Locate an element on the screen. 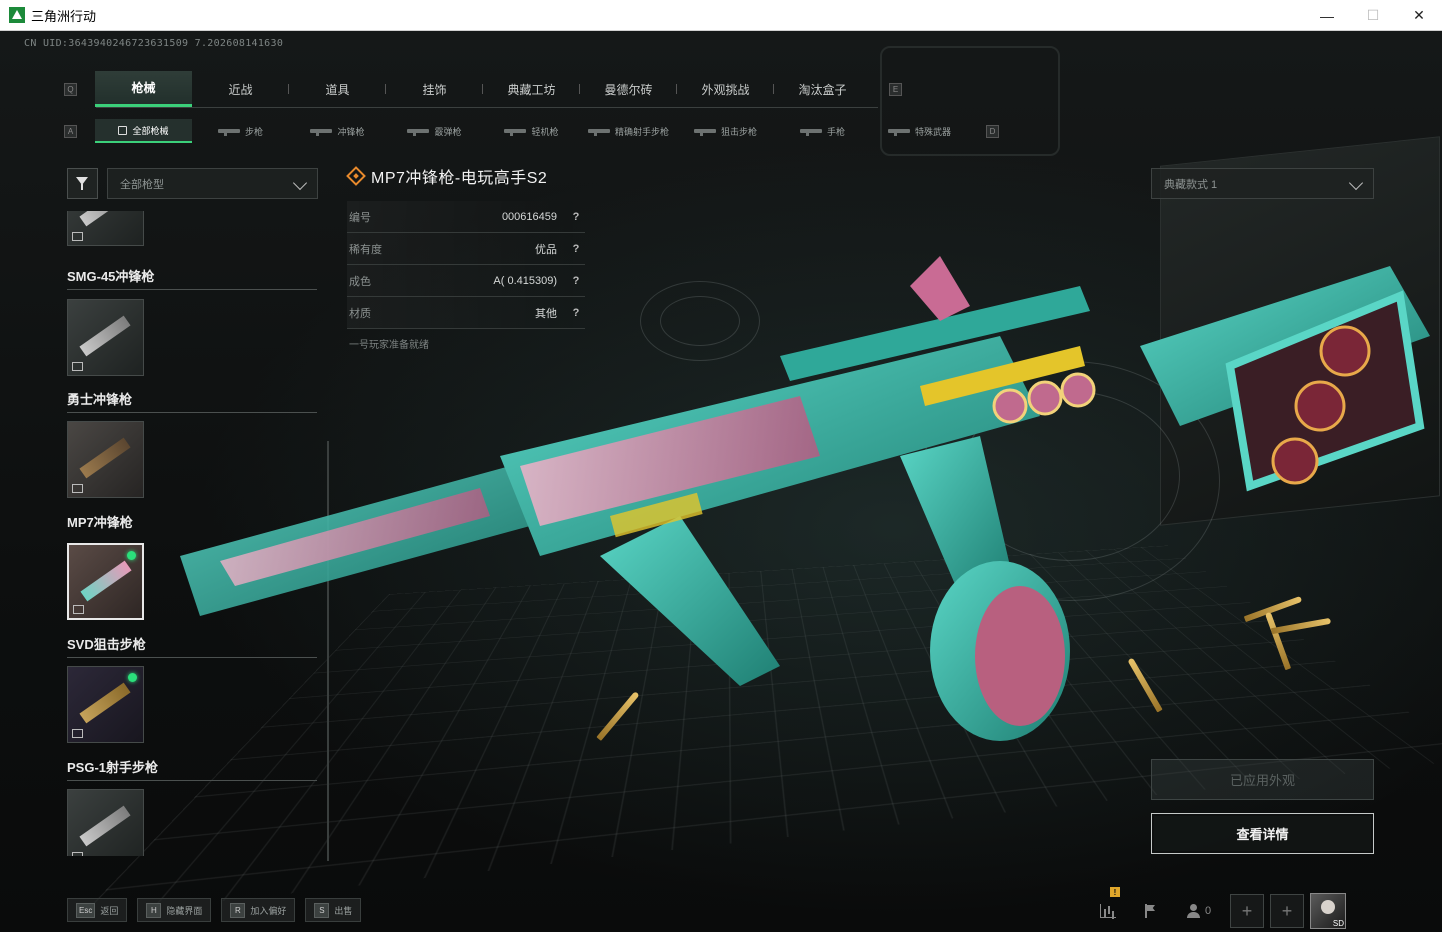  tab-charms: 挂饰 is located at coordinates (434, 89).